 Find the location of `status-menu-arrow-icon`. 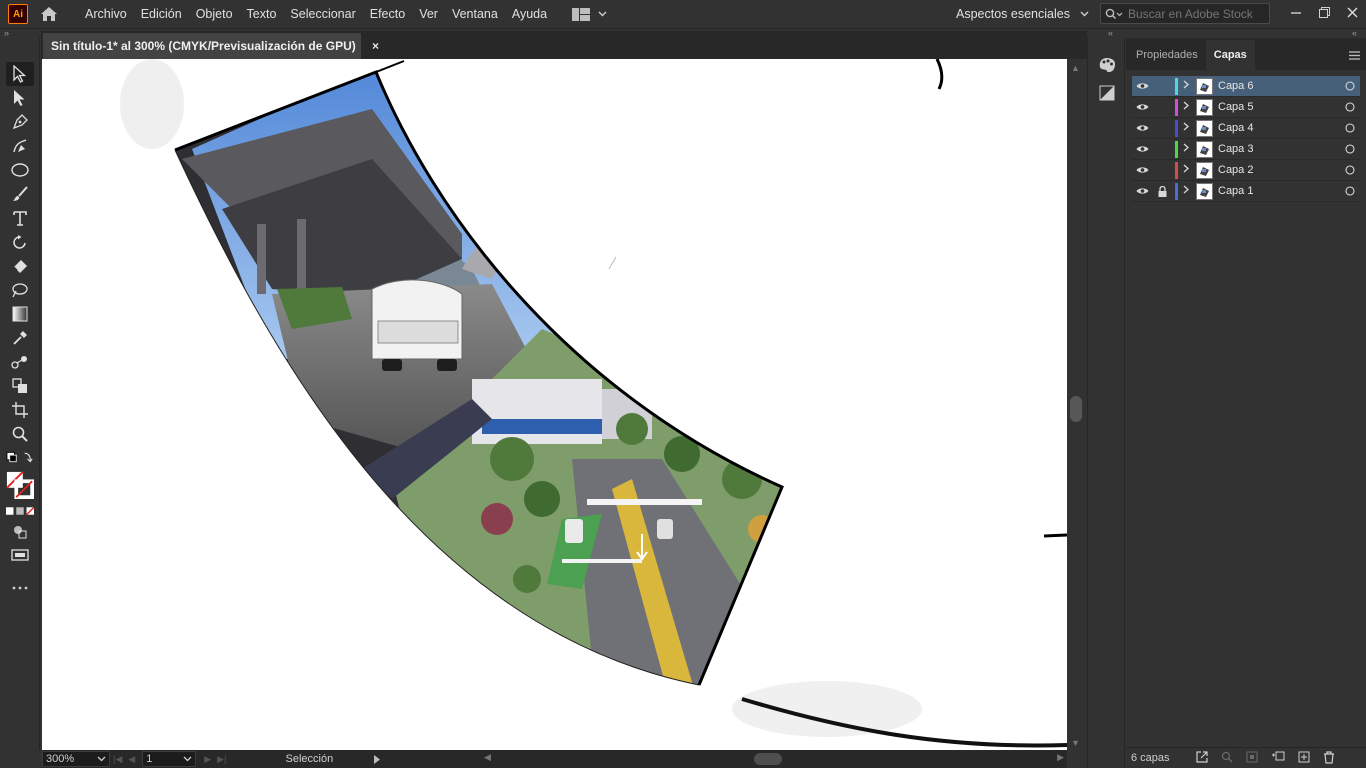

status-menu-arrow-icon is located at coordinates (377, 759).